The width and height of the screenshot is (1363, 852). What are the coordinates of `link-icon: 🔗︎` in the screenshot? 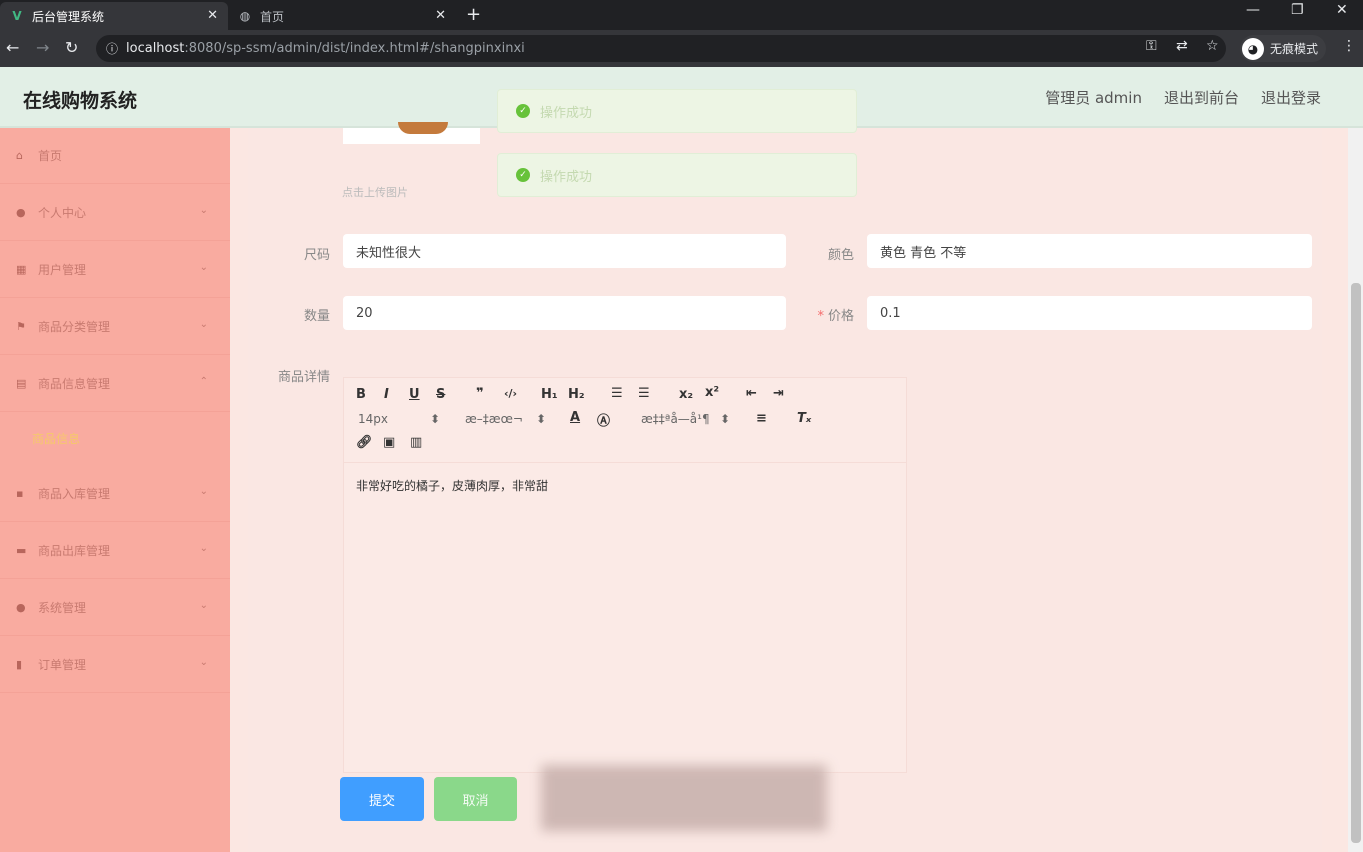 It's located at (364, 442).